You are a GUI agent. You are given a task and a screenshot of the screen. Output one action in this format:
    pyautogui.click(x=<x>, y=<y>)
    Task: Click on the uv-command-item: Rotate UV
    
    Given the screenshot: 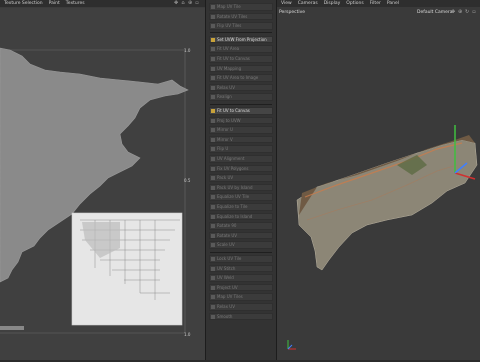 What is the action you would take?
    pyautogui.click(x=241, y=235)
    